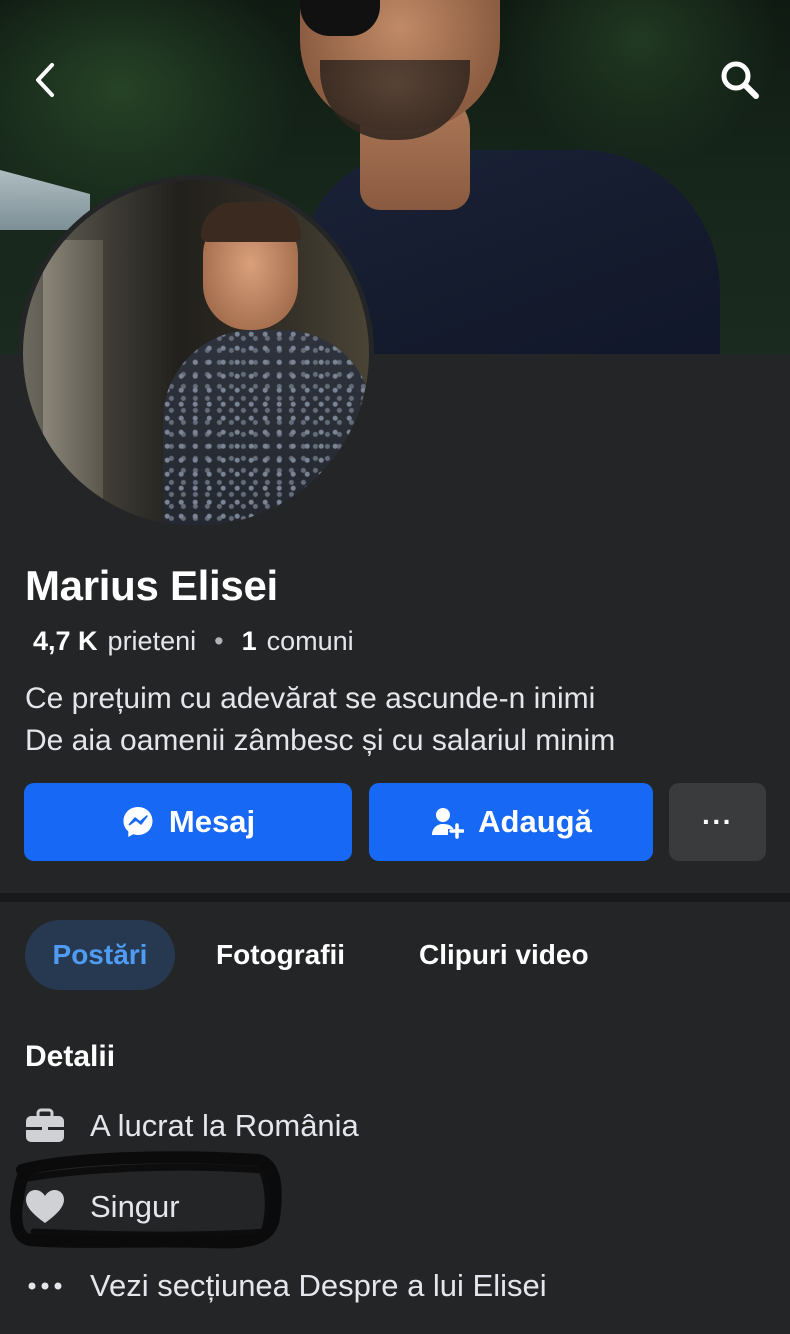 The image size is (790, 1334). Describe the element at coordinates (448, 823) in the screenshot. I see `add-person-icon` at that location.